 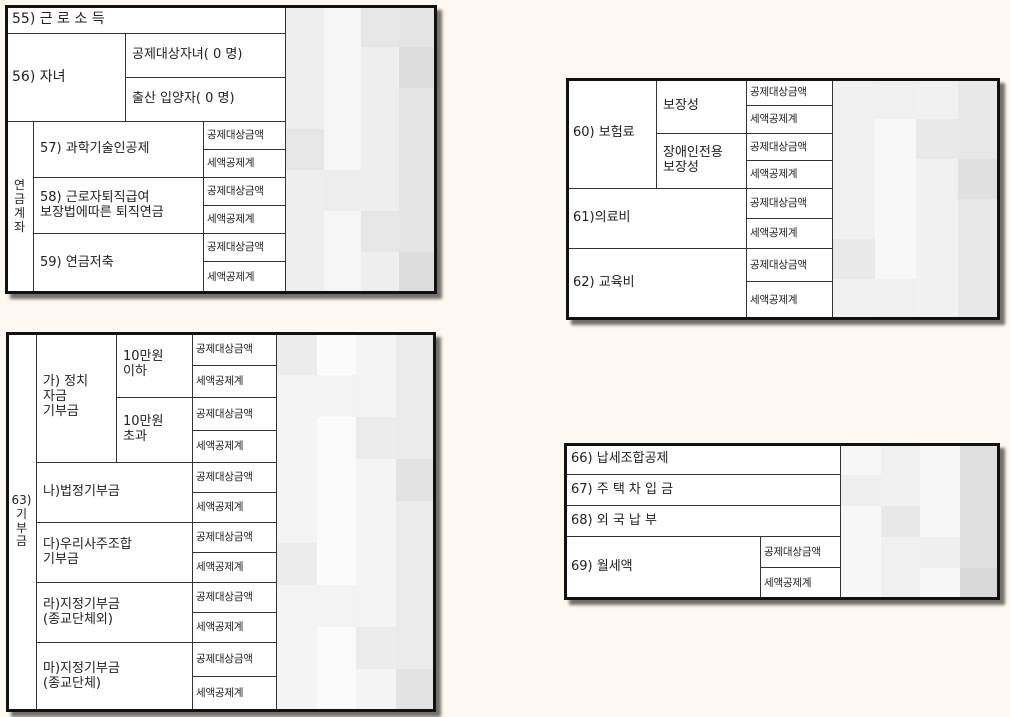 What do you see at coordinates (801, 552) in the screenshot?
I see `row-69-amount-label: 공제대상금액` at bounding box center [801, 552].